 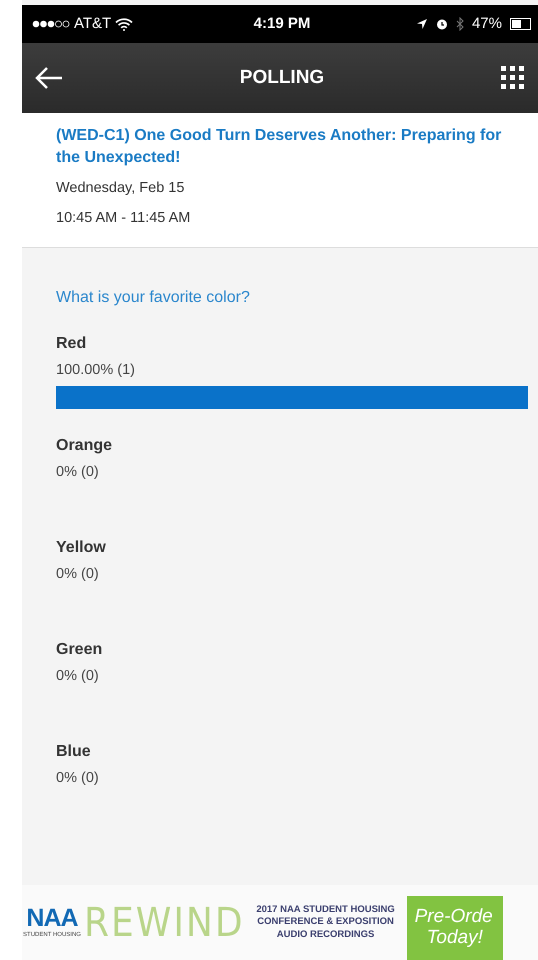 What do you see at coordinates (121, 188) in the screenshot?
I see `session-date: Wednesday, Feb 15` at bounding box center [121, 188].